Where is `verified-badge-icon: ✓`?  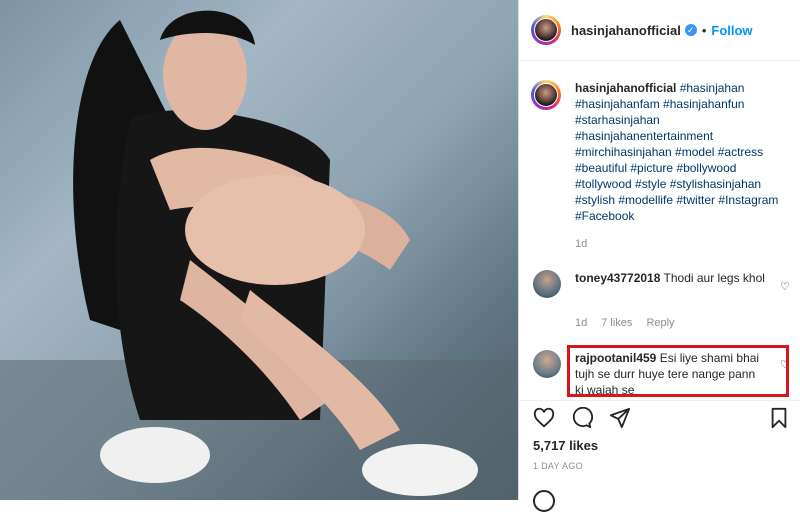
verified-badge-icon: ✓ is located at coordinates (690, 30).